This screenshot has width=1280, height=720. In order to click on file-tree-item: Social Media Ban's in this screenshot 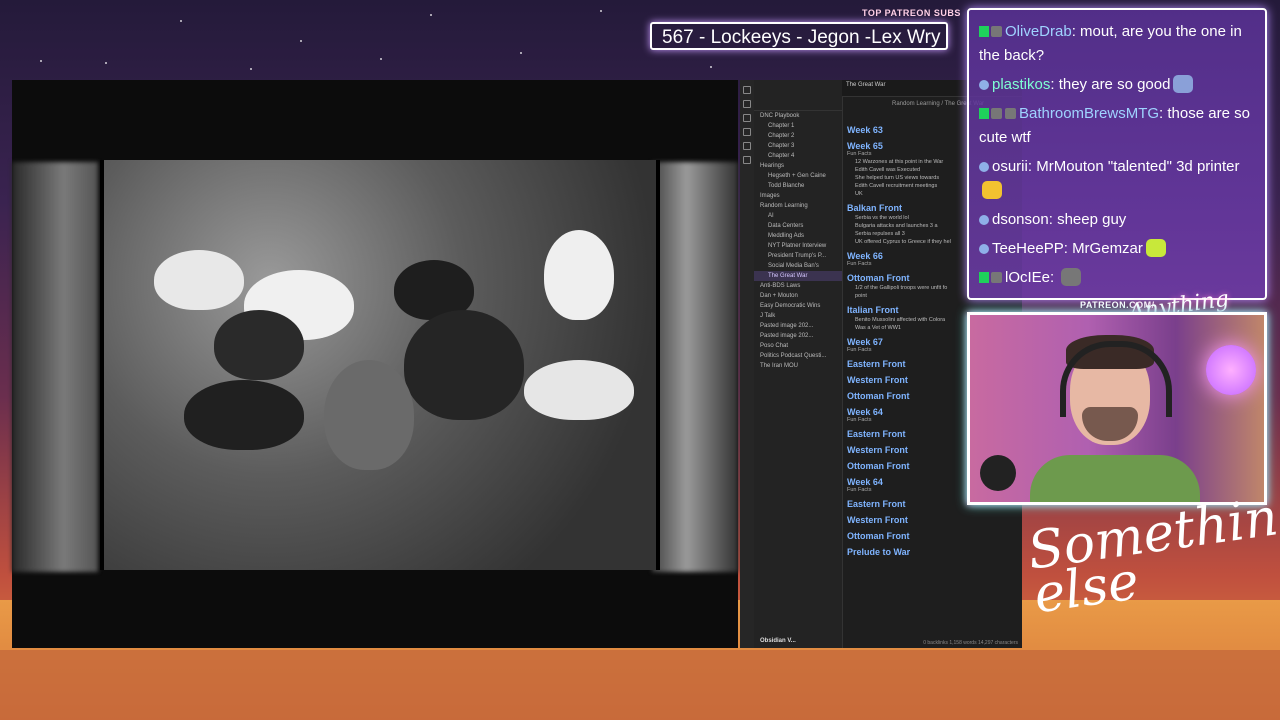, I will do `click(798, 266)`.